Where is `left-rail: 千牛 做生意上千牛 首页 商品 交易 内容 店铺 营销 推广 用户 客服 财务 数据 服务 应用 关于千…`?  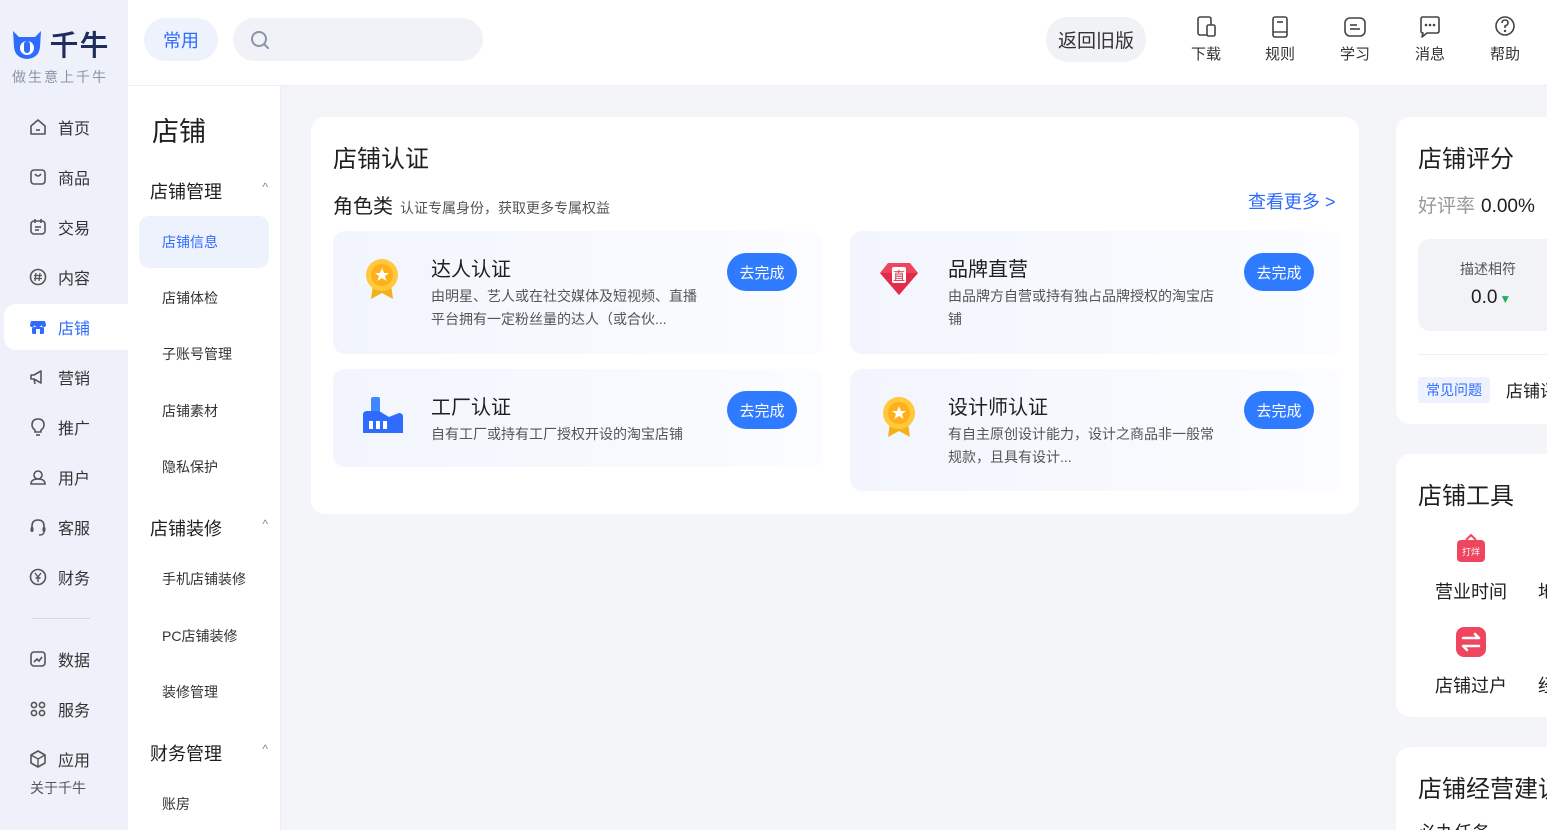 left-rail: 千牛 做生意上千牛 首页 商品 交易 内容 店铺 营销 推广 用户 客服 财务 数据 服务 应用 关于千… is located at coordinates (64, 415).